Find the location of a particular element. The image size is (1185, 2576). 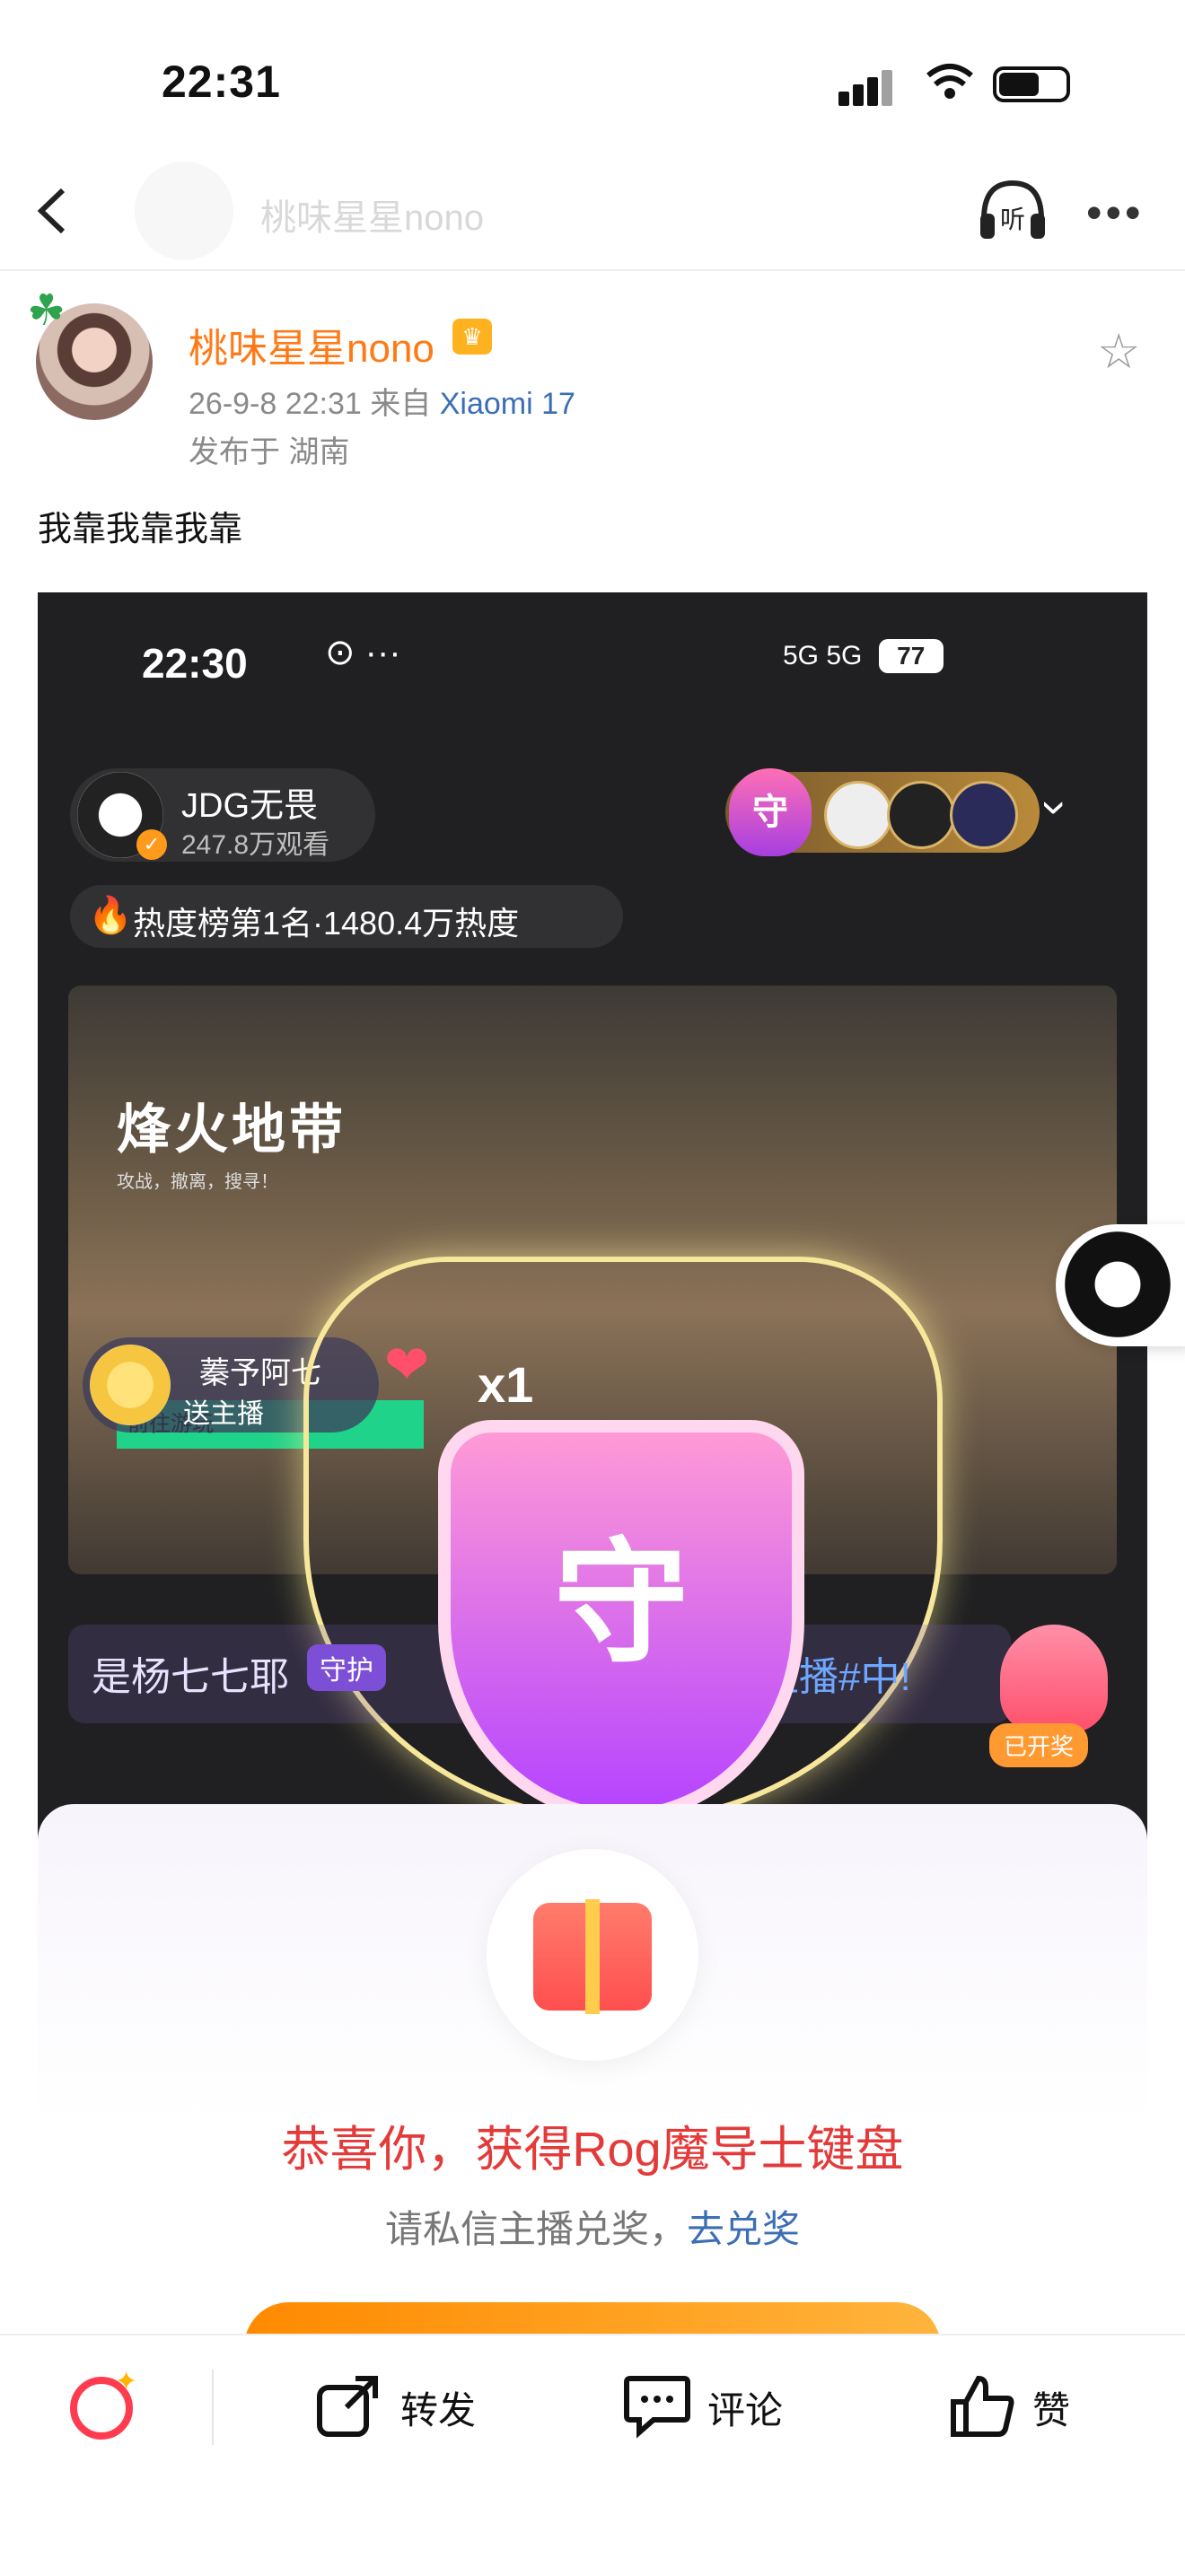

battery-icon is located at coordinates (1031, 84).